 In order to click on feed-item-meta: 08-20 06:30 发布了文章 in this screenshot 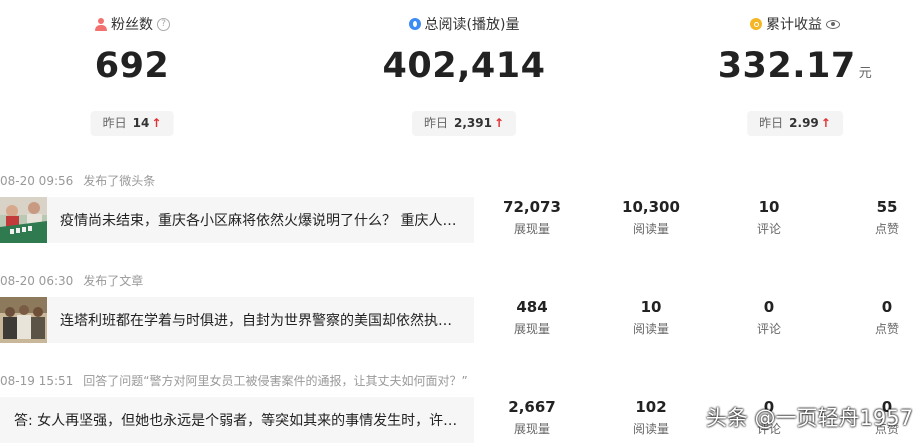, I will do `click(72, 281)`.